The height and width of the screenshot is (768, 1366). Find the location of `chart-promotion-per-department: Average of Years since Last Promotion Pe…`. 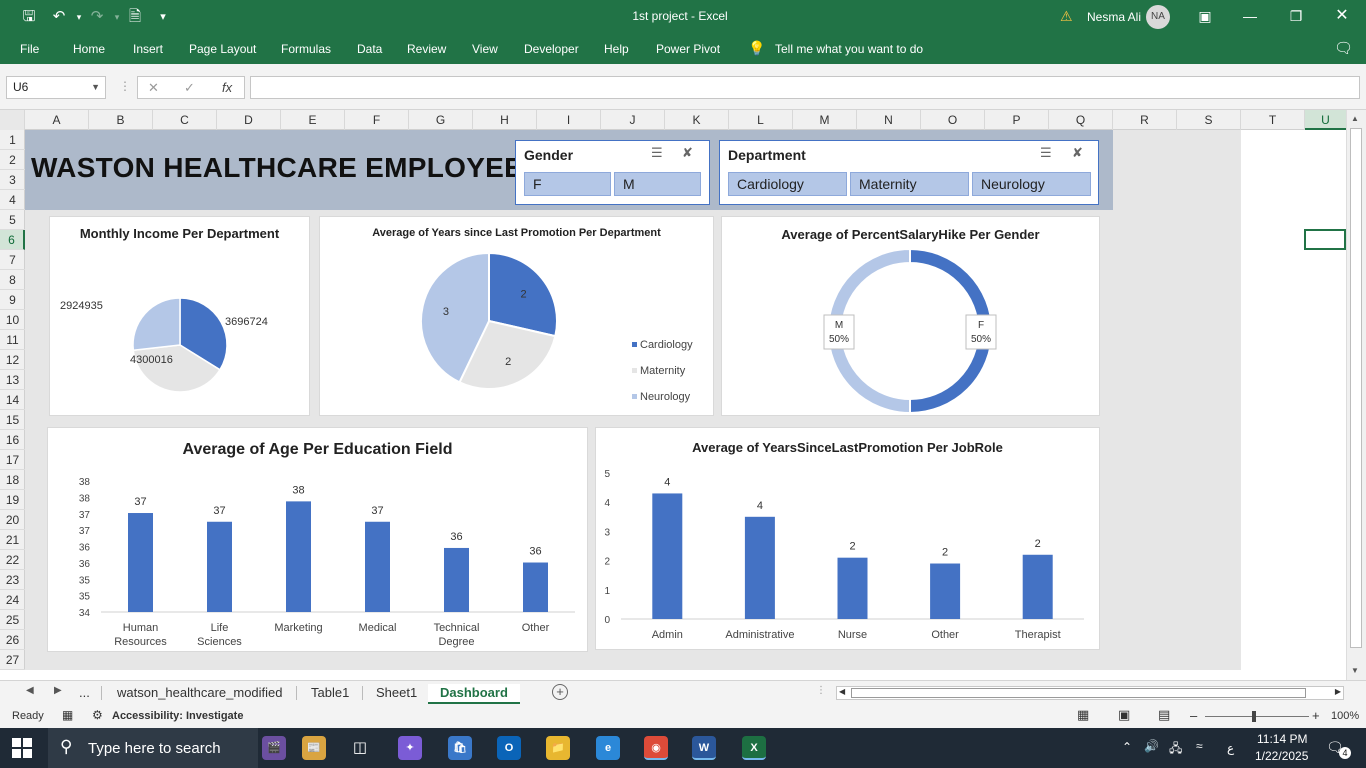

chart-promotion-per-department: Average of Years since Last Promotion Pe… is located at coordinates (516, 316).